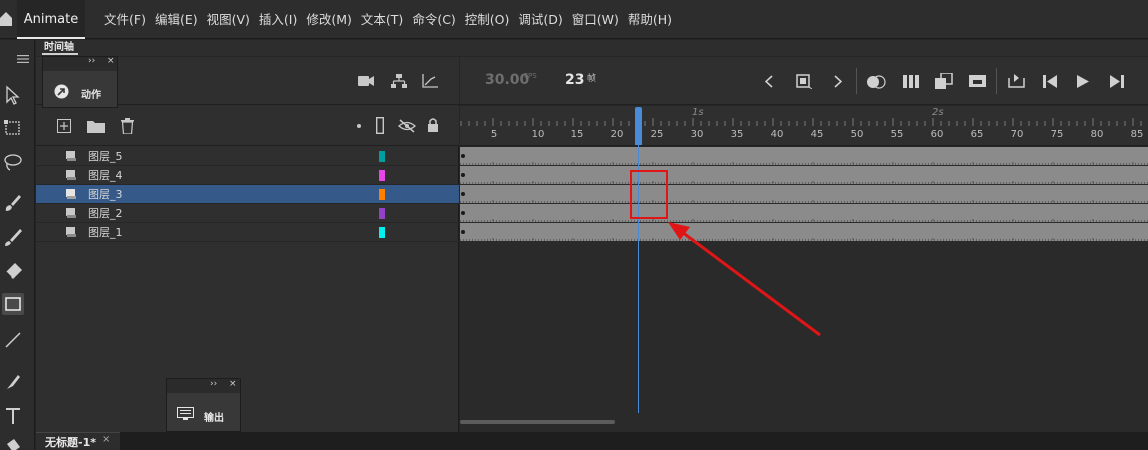 The image size is (1148, 450). What do you see at coordinates (125, 19) in the screenshot?
I see `menu-item-file: 文件(F)` at bounding box center [125, 19].